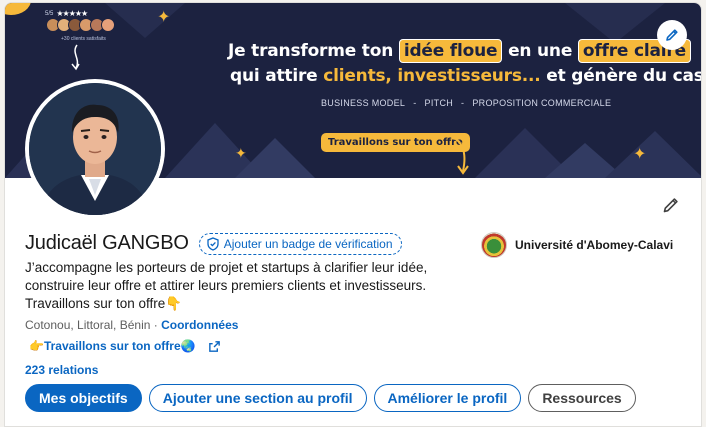 Image resolution: width=706 pixels, height=427 pixels. I want to click on university-name: Université d'Abomey-Calavi, so click(594, 245).